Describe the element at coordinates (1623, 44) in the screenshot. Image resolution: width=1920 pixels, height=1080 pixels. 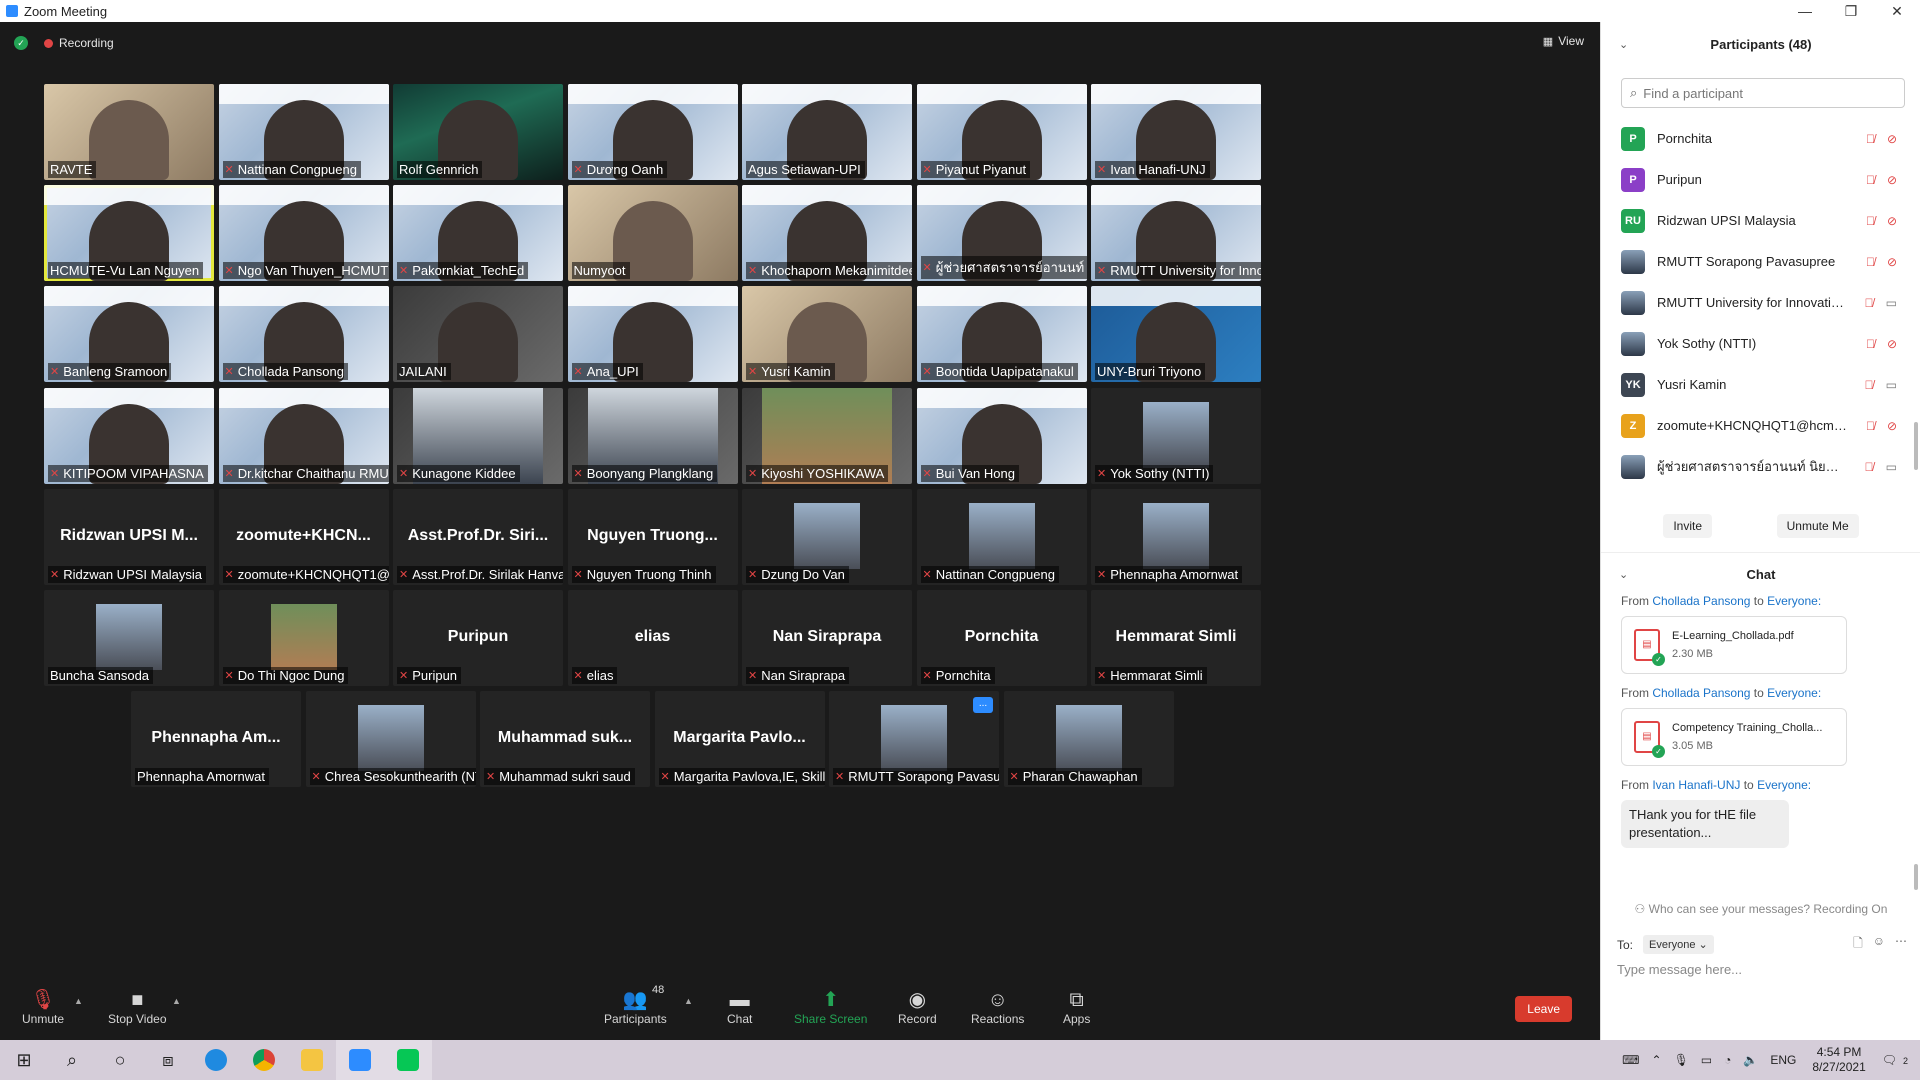
I see `collapse-participants-chevron-icon: ⌄` at that location.